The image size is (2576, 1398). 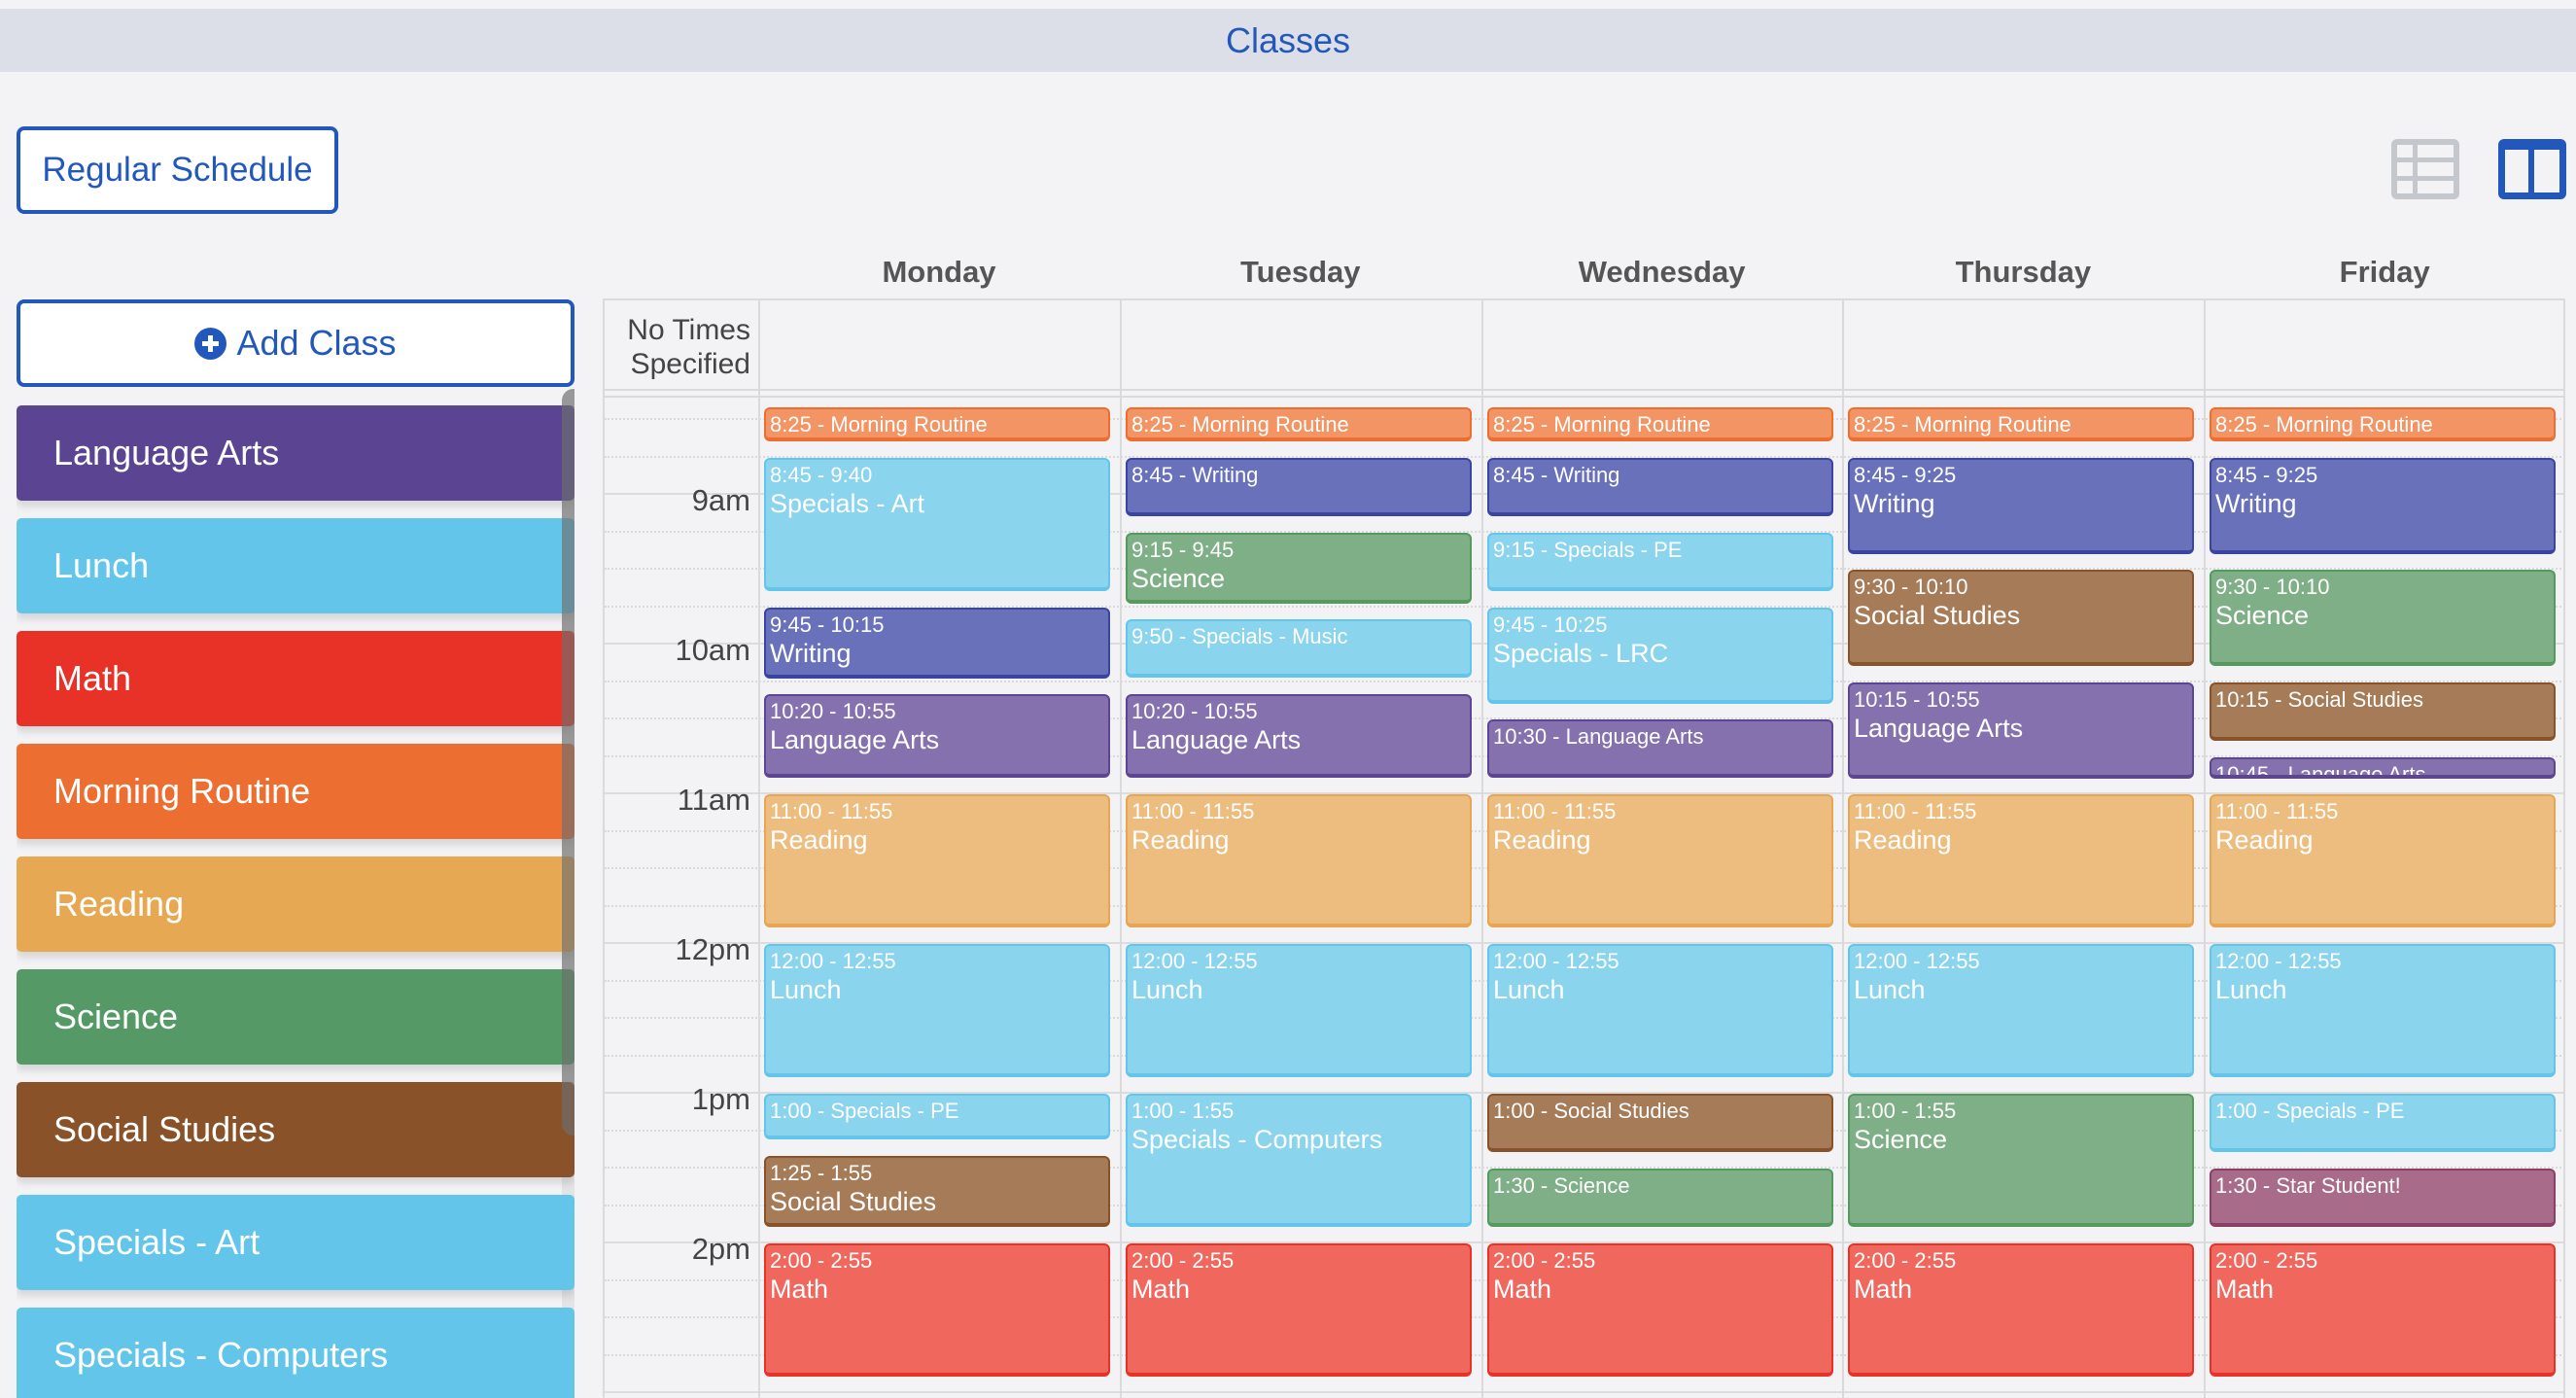 What do you see at coordinates (2021, 1160) in the screenshot?
I see `class-event: 1:00 - 1:55 Science` at bounding box center [2021, 1160].